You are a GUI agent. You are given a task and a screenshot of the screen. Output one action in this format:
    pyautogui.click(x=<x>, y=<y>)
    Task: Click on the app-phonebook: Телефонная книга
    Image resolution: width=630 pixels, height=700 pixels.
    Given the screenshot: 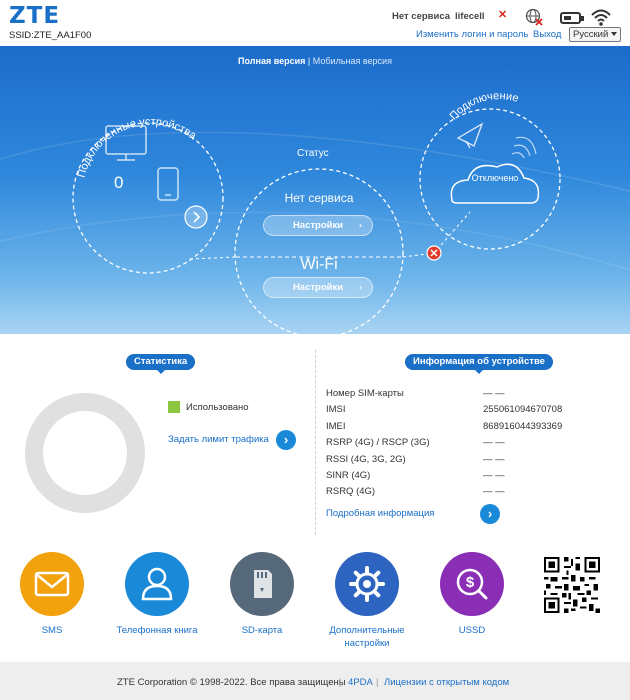 What is the action you would take?
    pyautogui.click(x=157, y=594)
    